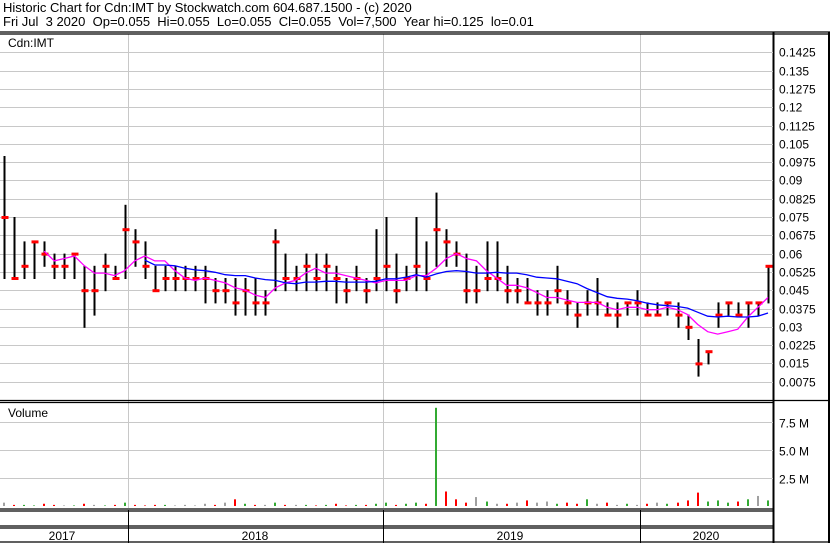 This screenshot has height=543, width=830. What do you see at coordinates (794, 480) in the screenshot?
I see `volume-tick-label: 2.5 M` at bounding box center [794, 480].